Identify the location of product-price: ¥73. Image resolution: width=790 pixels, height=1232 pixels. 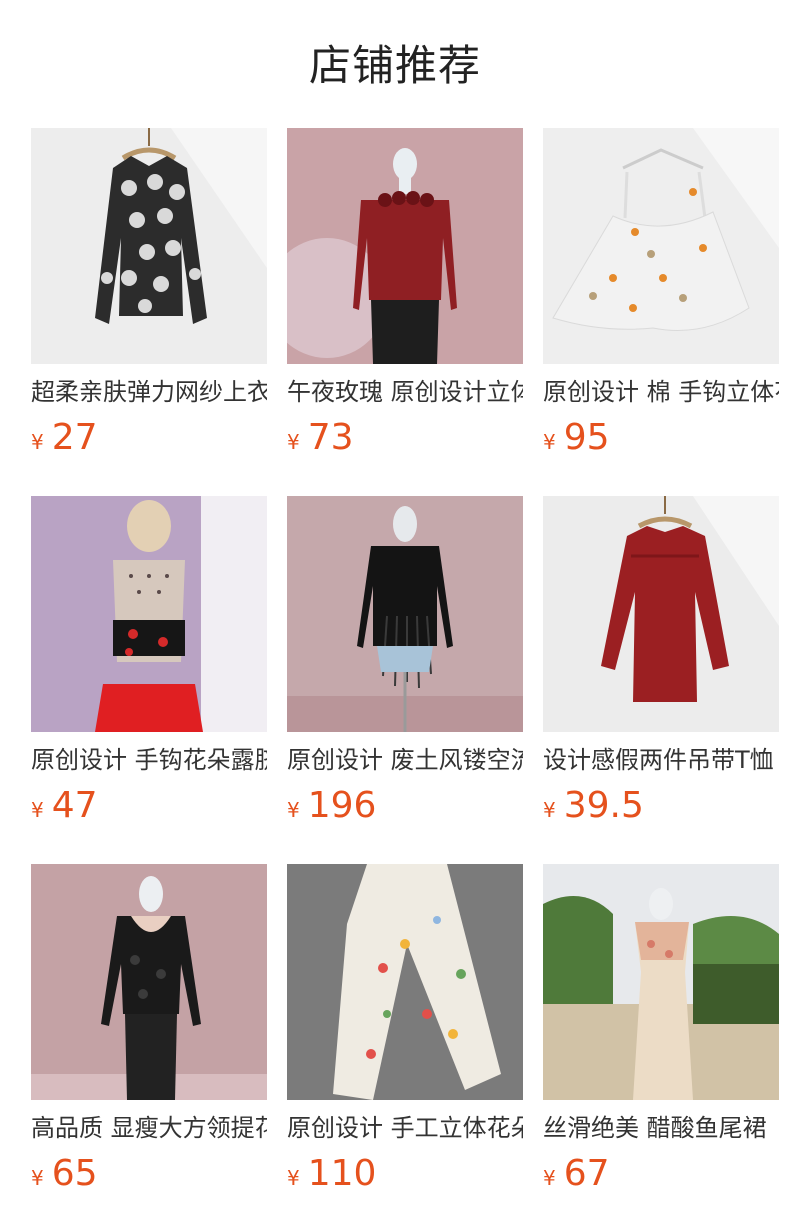
(320, 438).